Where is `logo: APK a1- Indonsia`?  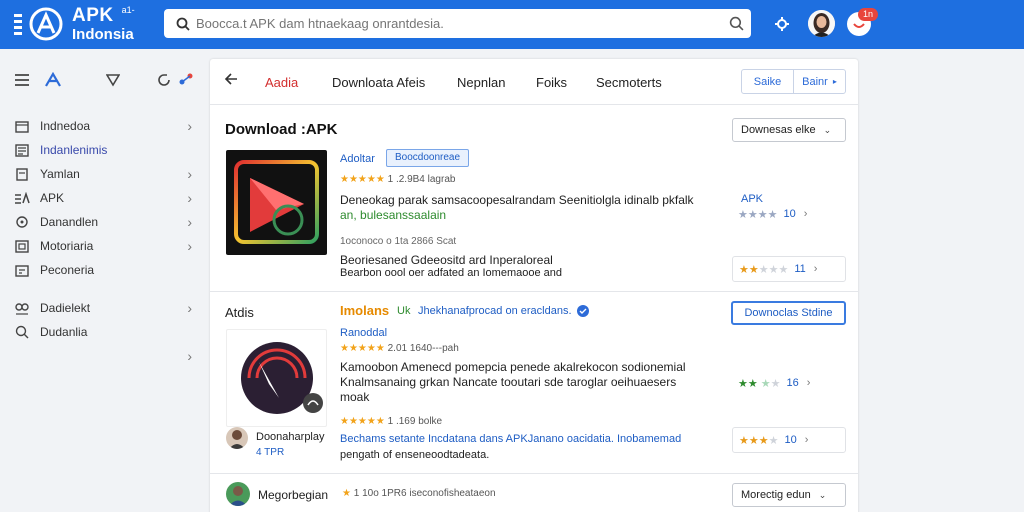
logo: APK a1- Indonsia is located at coordinates (103, 24).